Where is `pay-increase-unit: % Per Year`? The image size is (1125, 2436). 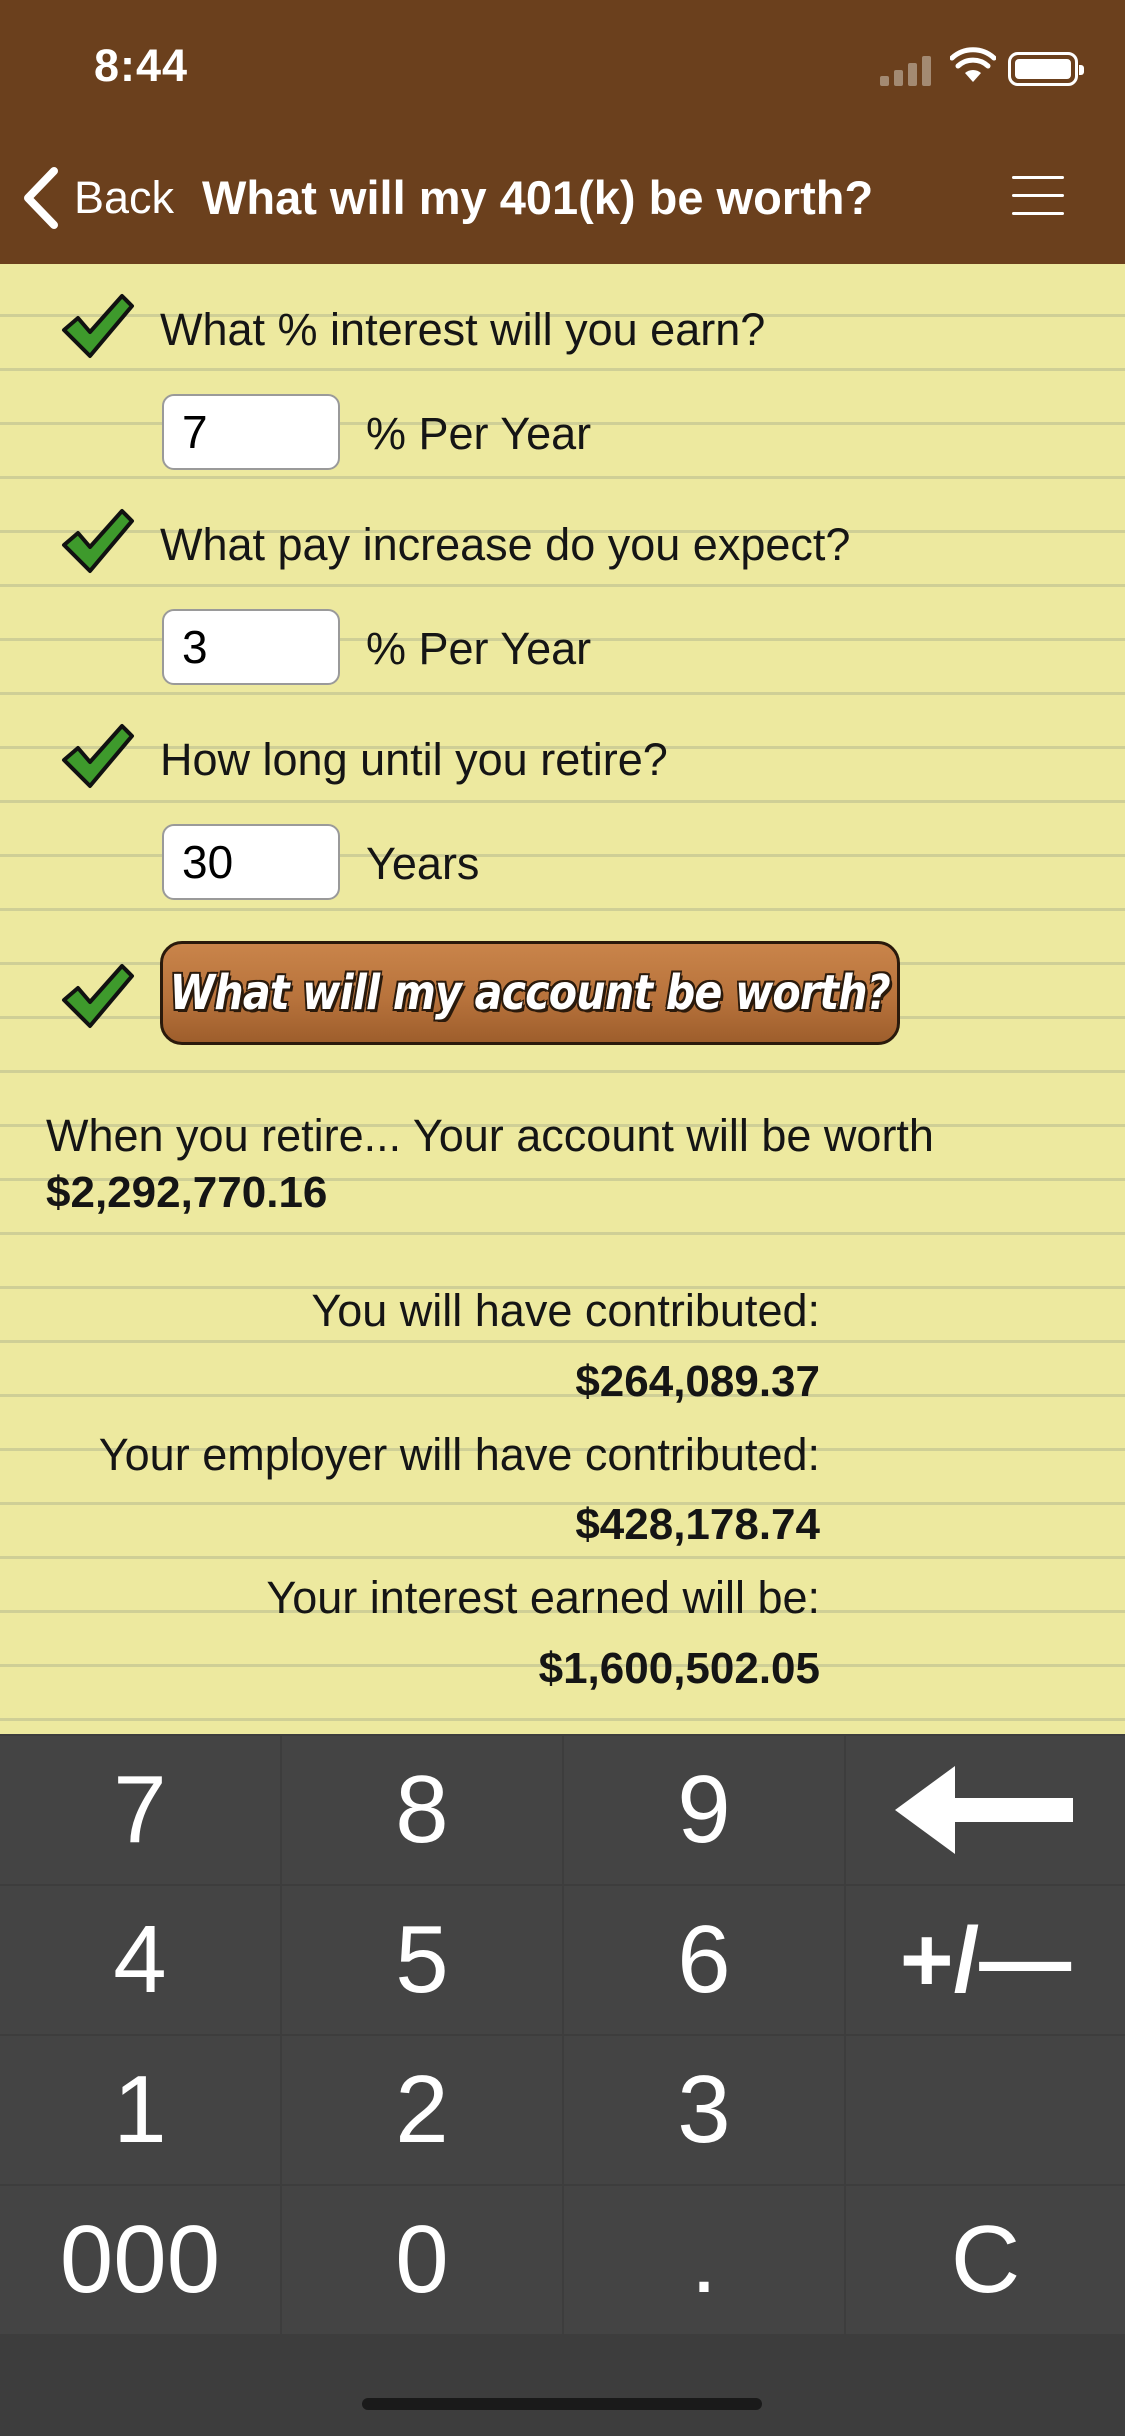
pay-increase-unit: % Per Year is located at coordinates (479, 648).